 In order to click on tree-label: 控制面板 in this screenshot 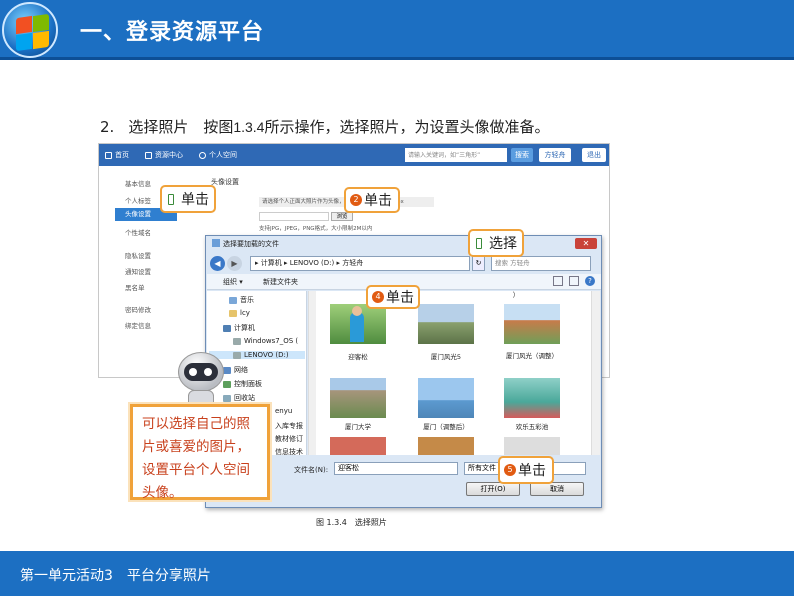, I will do `click(248, 384)`.